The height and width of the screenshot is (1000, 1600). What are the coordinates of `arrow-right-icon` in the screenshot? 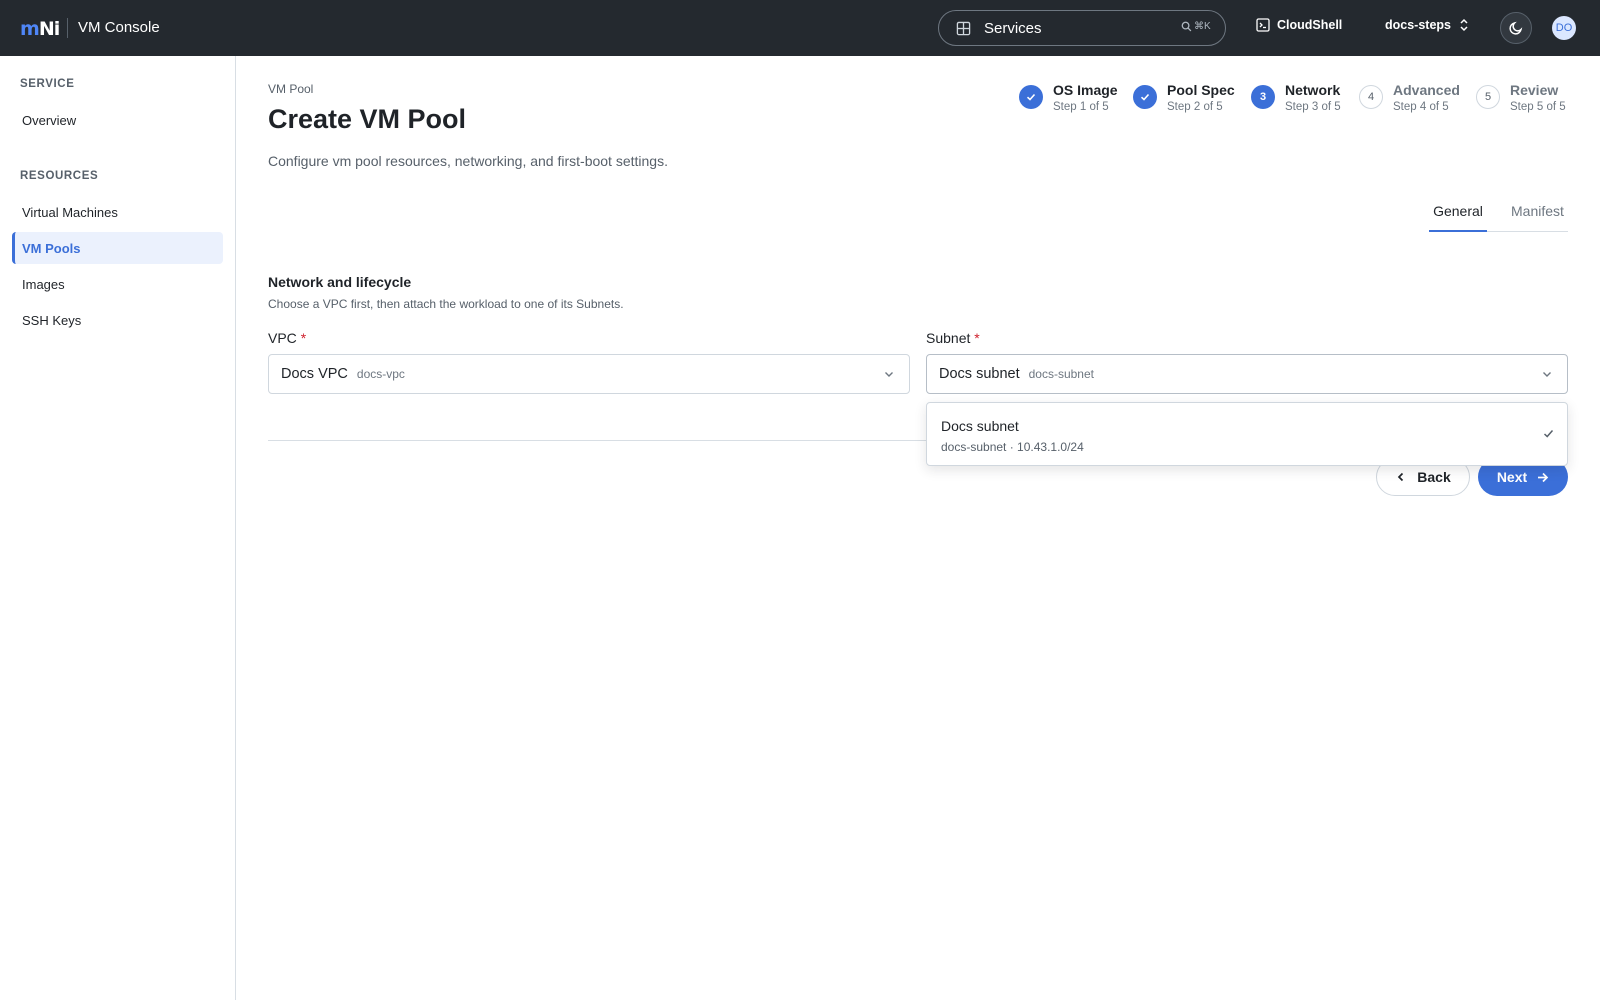 It's located at (1543, 477).